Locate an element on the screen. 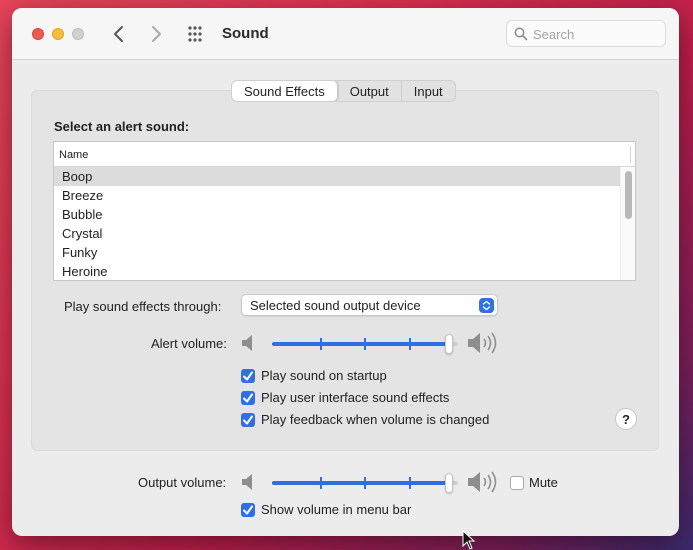 Image resolution: width=693 pixels, height=550 pixels. output-device-value: Selected sound output device is located at coordinates (335, 305).